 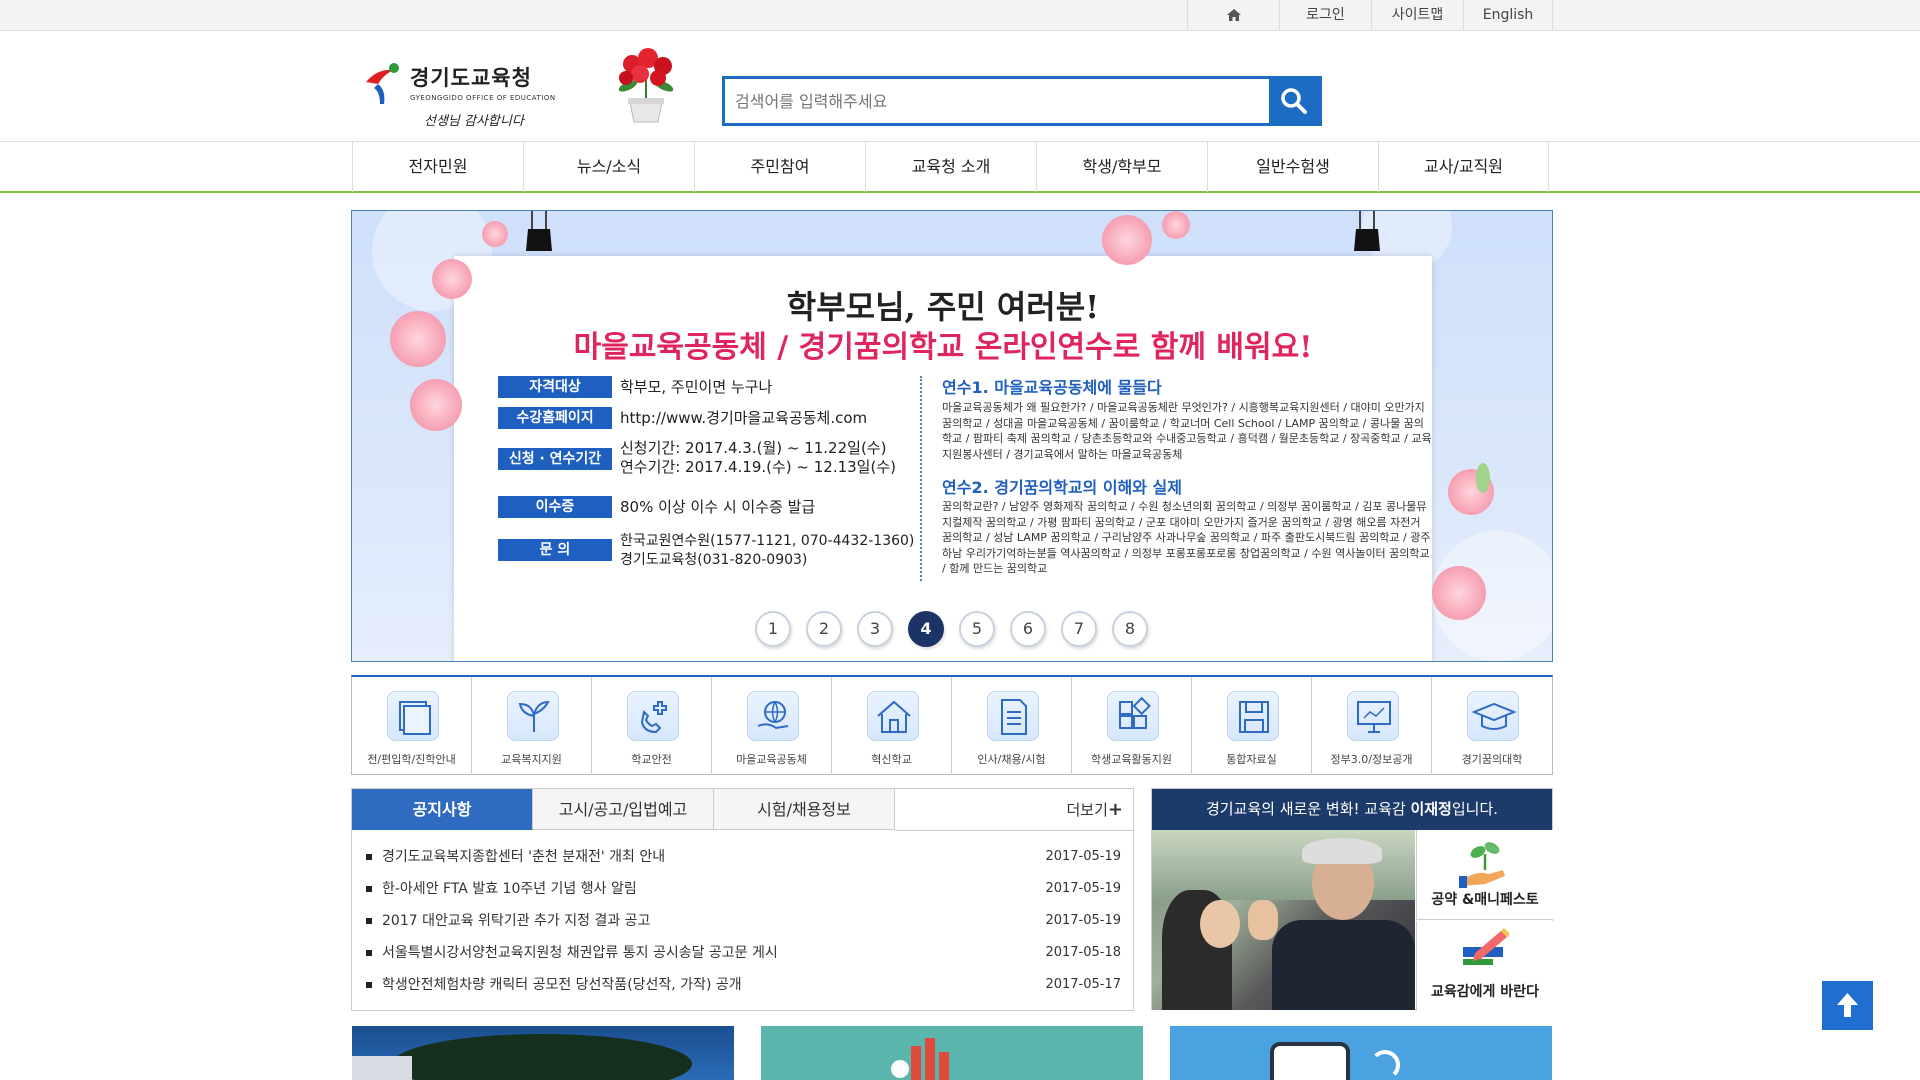 What do you see at coordinates (1463, 167) in the screenshot?
I see `gnb-item-teachers: 교사/교직원` at bounding box center [1463, 167].